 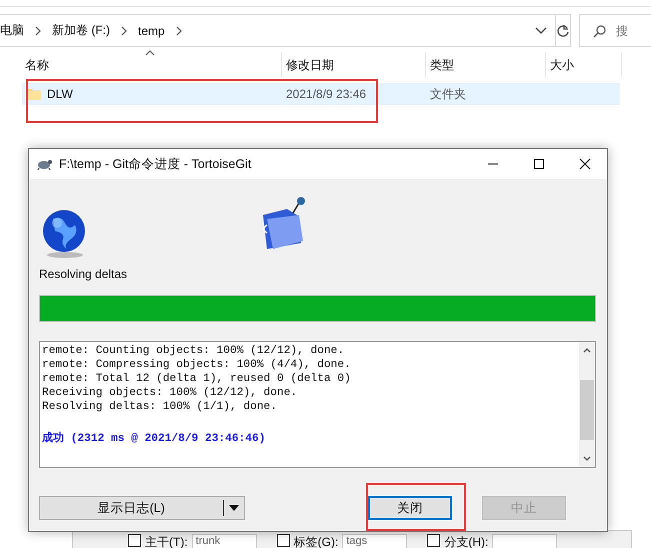 What do you see at coordinates (154, 439) in the screenshot?
I see `success-message: 成功 (2312 ms @ 2021/8/9 23:46:46)` at bounding box center [154, 439].